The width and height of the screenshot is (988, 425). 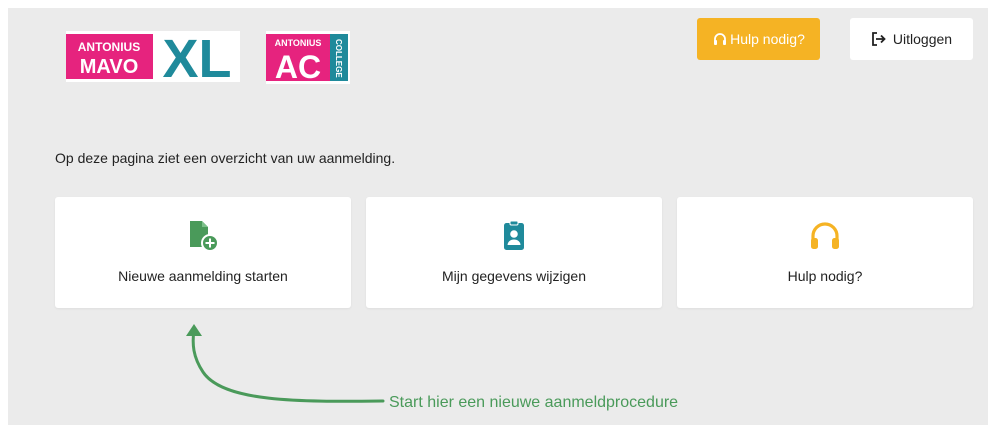 I want to click on curved-arrow-annotation, so click(x=285, y=363).